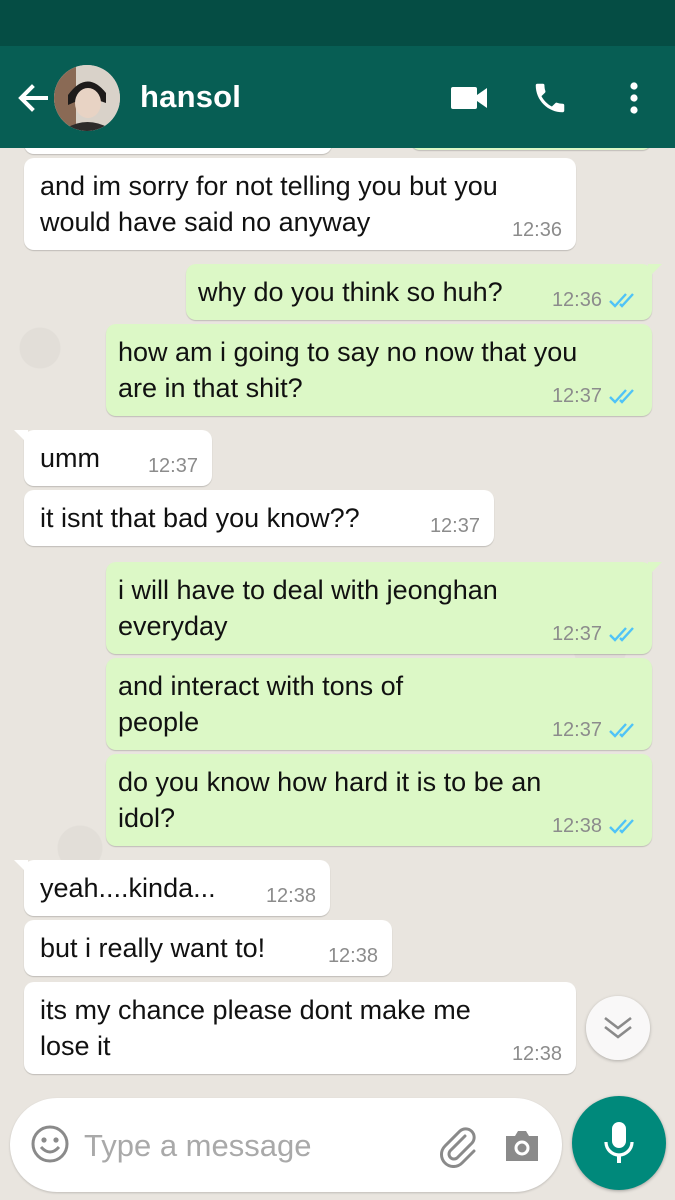  I want to click on message-composer, so click(286, 1145).